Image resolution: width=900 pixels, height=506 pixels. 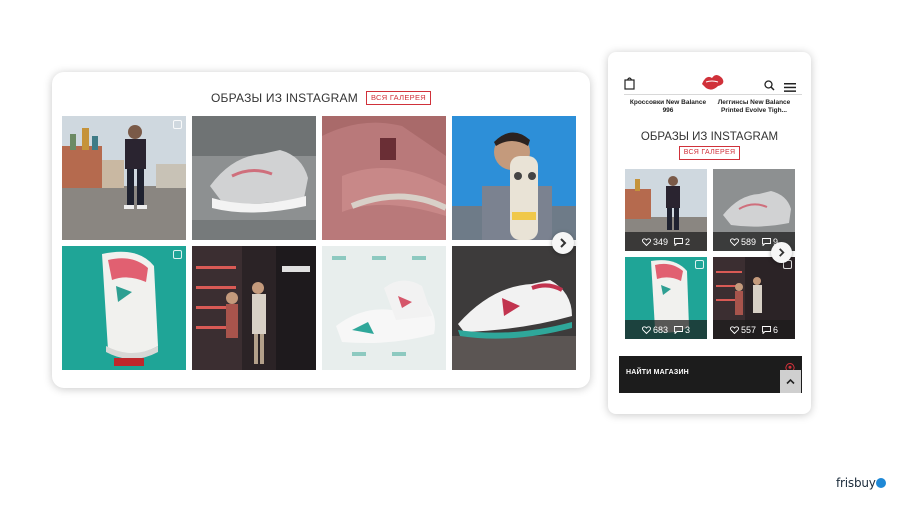 I want to click on mobile-title: ОБРАЗЫ ИЗ INSTAGRAM, so click(x=709, y=137).